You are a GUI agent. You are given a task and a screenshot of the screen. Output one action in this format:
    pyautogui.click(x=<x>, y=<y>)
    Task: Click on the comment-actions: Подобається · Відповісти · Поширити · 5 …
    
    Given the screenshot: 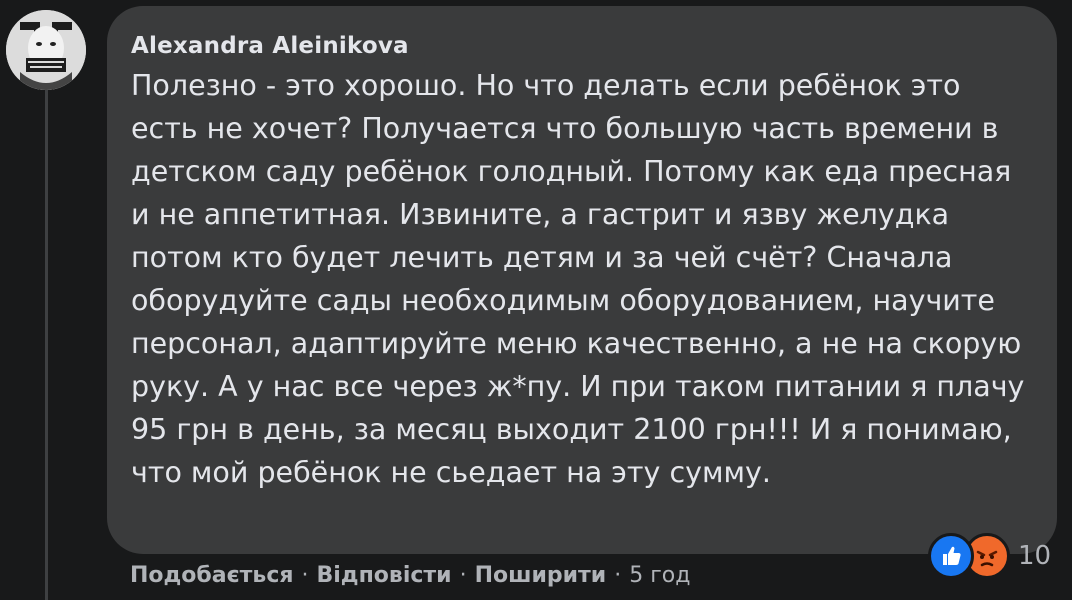 What is the action you would take?
    pyautogui.click(x=410, y=575)
    